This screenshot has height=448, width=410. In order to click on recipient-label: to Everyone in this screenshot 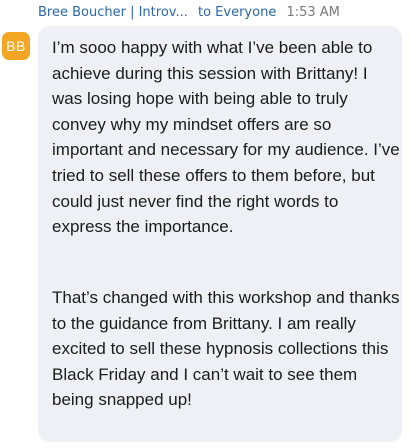, I will do `click(237, 12)`.